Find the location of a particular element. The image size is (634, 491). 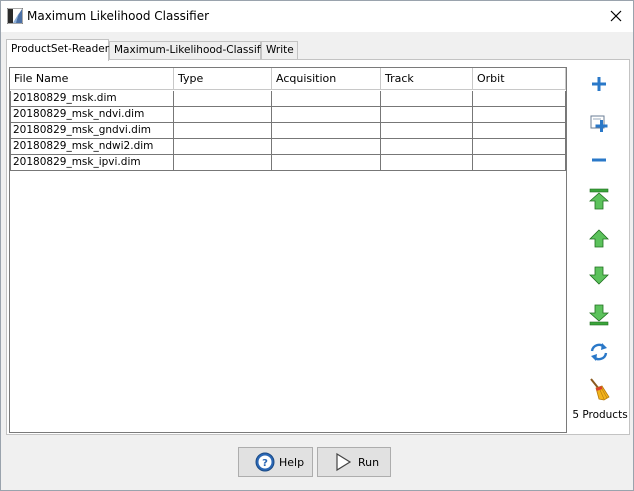

title-bar: Maximum Likelihood Classifier is located at coordinates (317, 16).